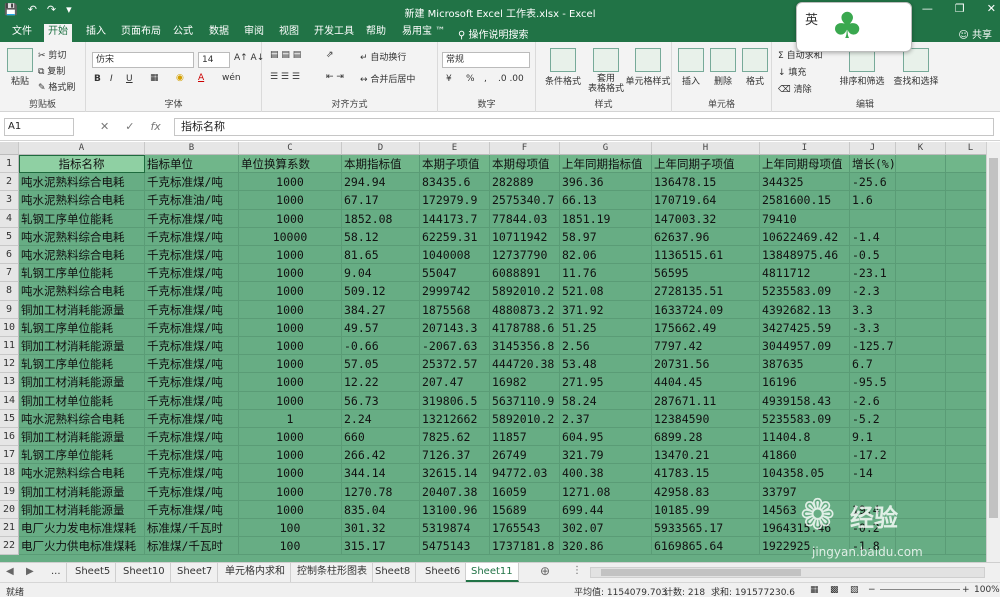 Image resolution: width=1000 pixels, height=597 pixels. What do you see at coordinates (966, 590) in the screenshot?
I see `zoom-in-icon: +` at bounding box center [966, 590].